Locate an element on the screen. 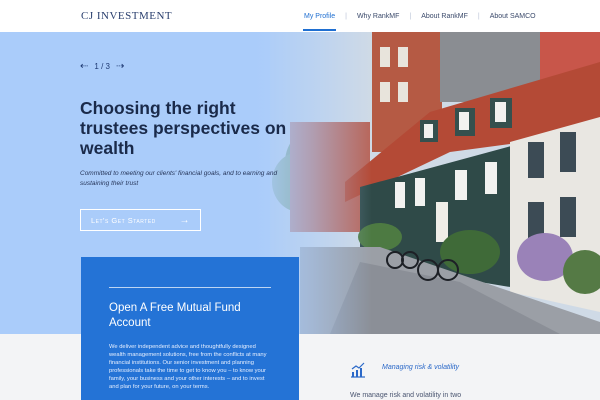 The height and width of the screenshot is (400, 600). feature-title: Managing risk & volatility is located at coordinates (421, 367).